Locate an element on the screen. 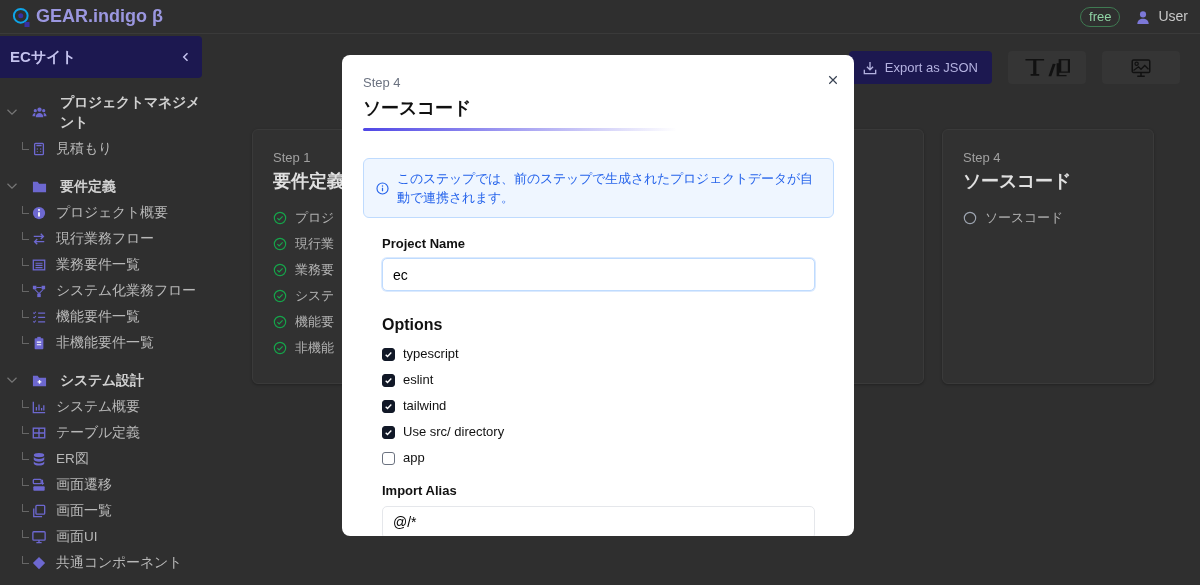 The image size is (1200, 585). step-item: 非機能 is located at coordinates (314, 347).